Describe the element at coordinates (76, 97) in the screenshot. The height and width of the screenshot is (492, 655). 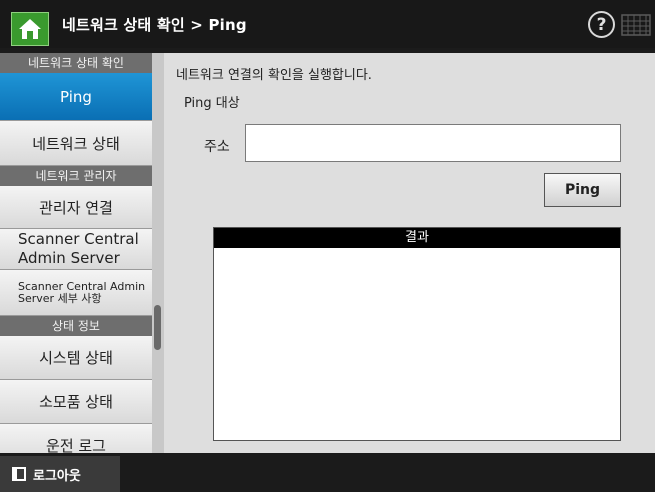
I see `sidebar-item-ping: Ping` at that location.